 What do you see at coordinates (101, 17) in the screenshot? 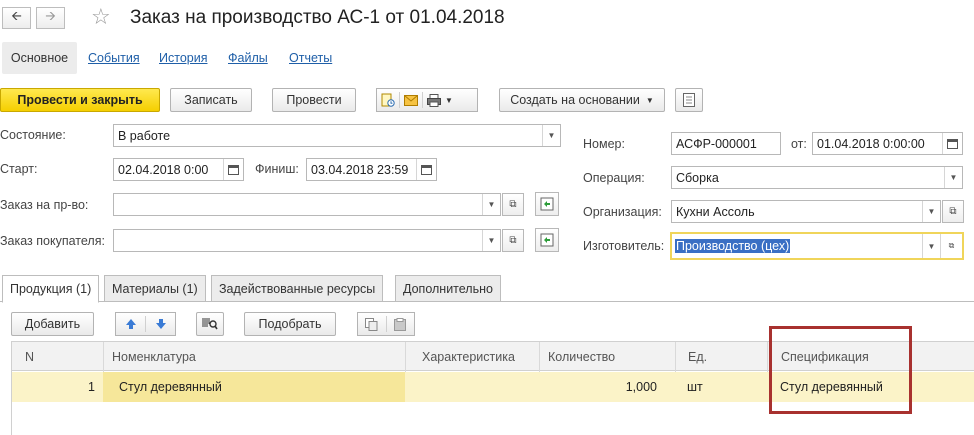
I see `star-icon: ☆` at bounding box center [101, 17].